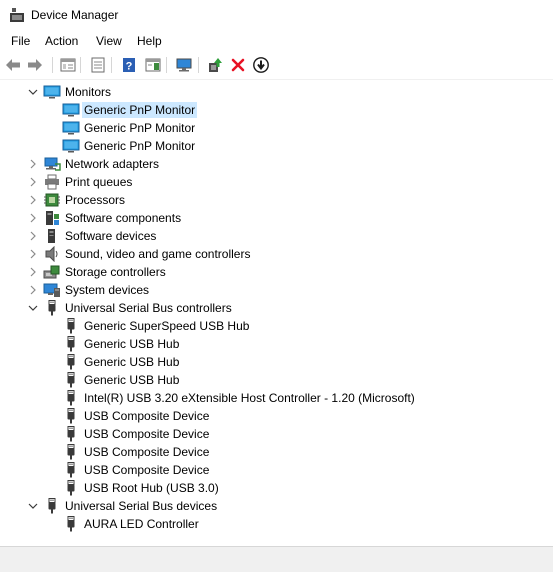 Image resolution: width=553 pixels, height=572 pixels. I want to click on tree-device-item: AURA LED Controller, so click(276, 524).